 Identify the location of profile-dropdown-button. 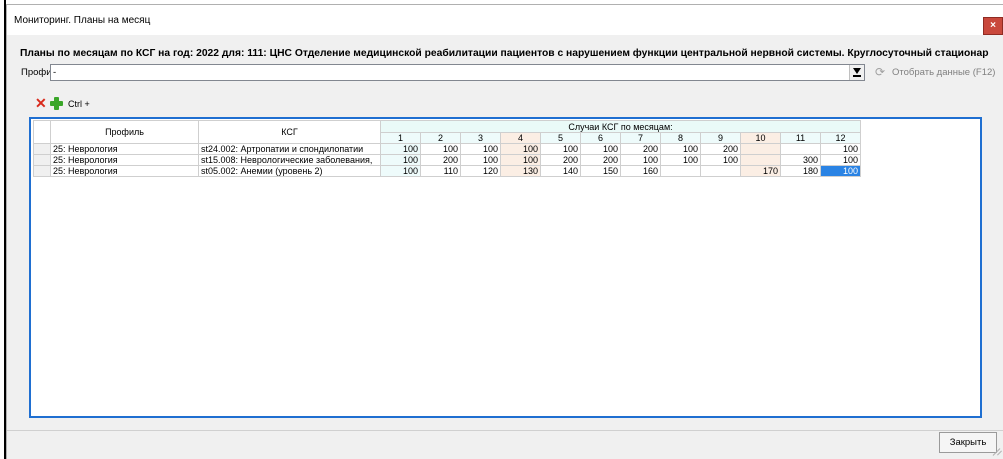
(856, 72).